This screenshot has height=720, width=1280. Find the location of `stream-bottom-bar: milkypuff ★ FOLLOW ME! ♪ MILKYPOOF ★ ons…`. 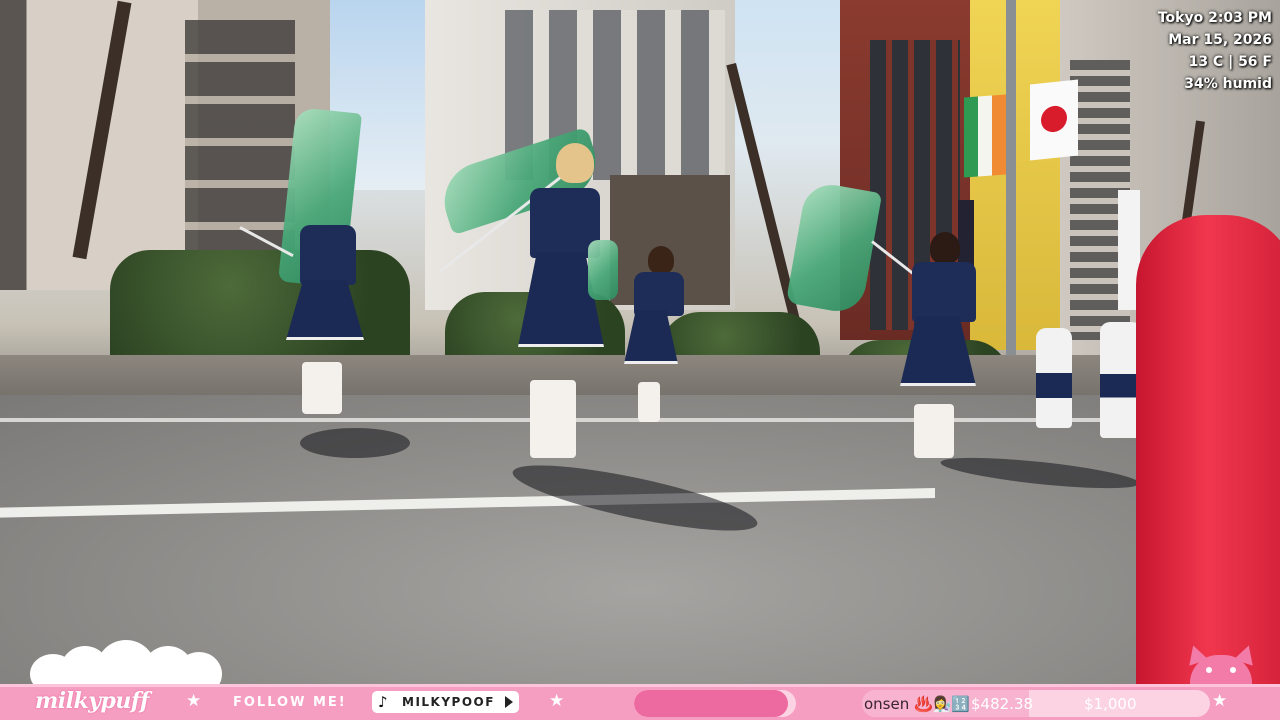

stream-bottom-bar: milkypuff ★ FOLLOW ME! ♪ MILKYPOOF ★ ons… is located at coordinates (640, 702).